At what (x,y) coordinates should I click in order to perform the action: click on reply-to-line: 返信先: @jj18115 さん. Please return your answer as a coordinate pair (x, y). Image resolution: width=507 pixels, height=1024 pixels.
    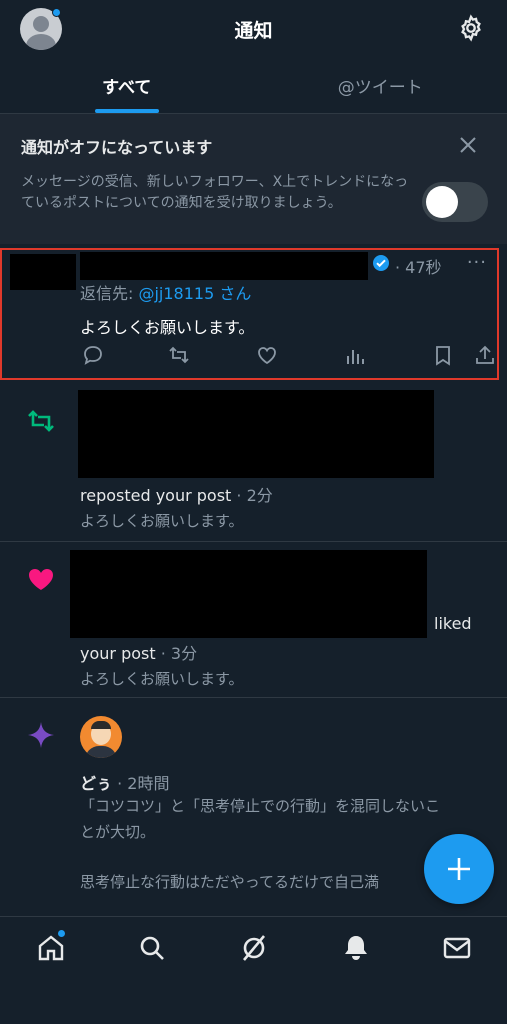
    Looking at the image, I should click on (165, 292).